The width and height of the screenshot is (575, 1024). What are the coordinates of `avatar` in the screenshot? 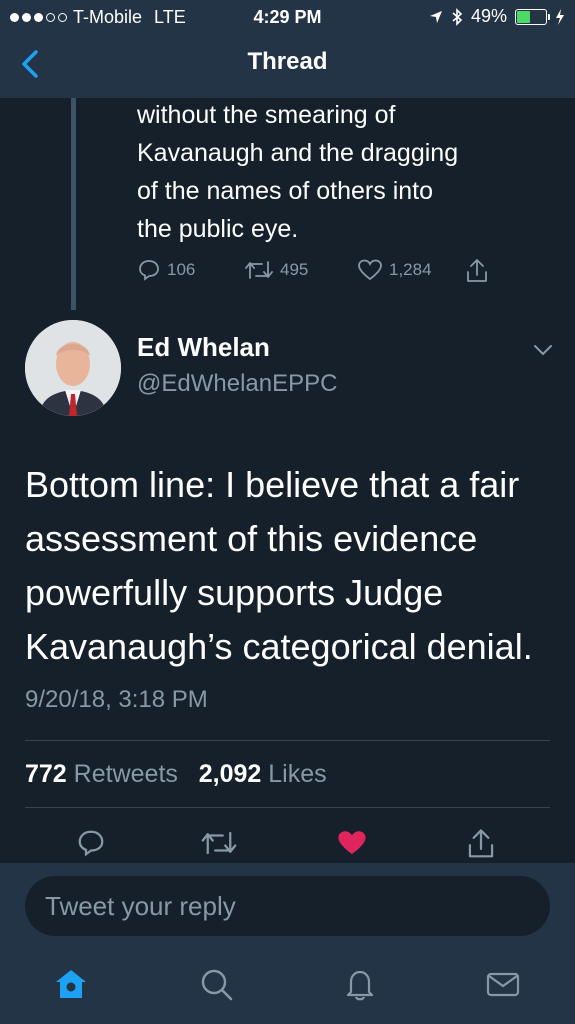 It's located at (73, 368).